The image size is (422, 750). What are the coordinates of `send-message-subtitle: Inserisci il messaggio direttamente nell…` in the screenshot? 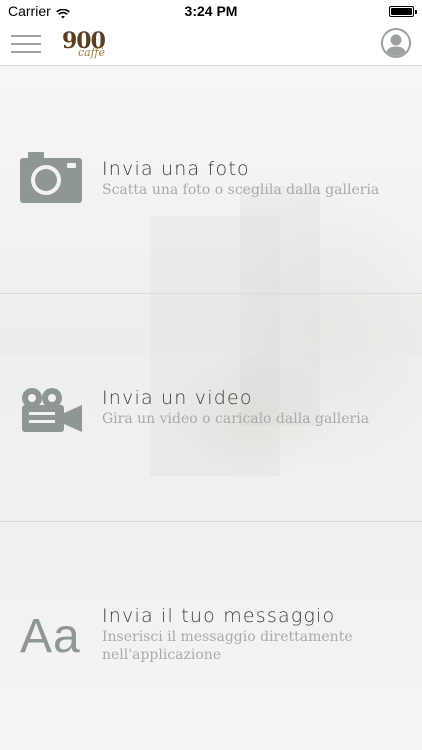 It's located at (227, 646).